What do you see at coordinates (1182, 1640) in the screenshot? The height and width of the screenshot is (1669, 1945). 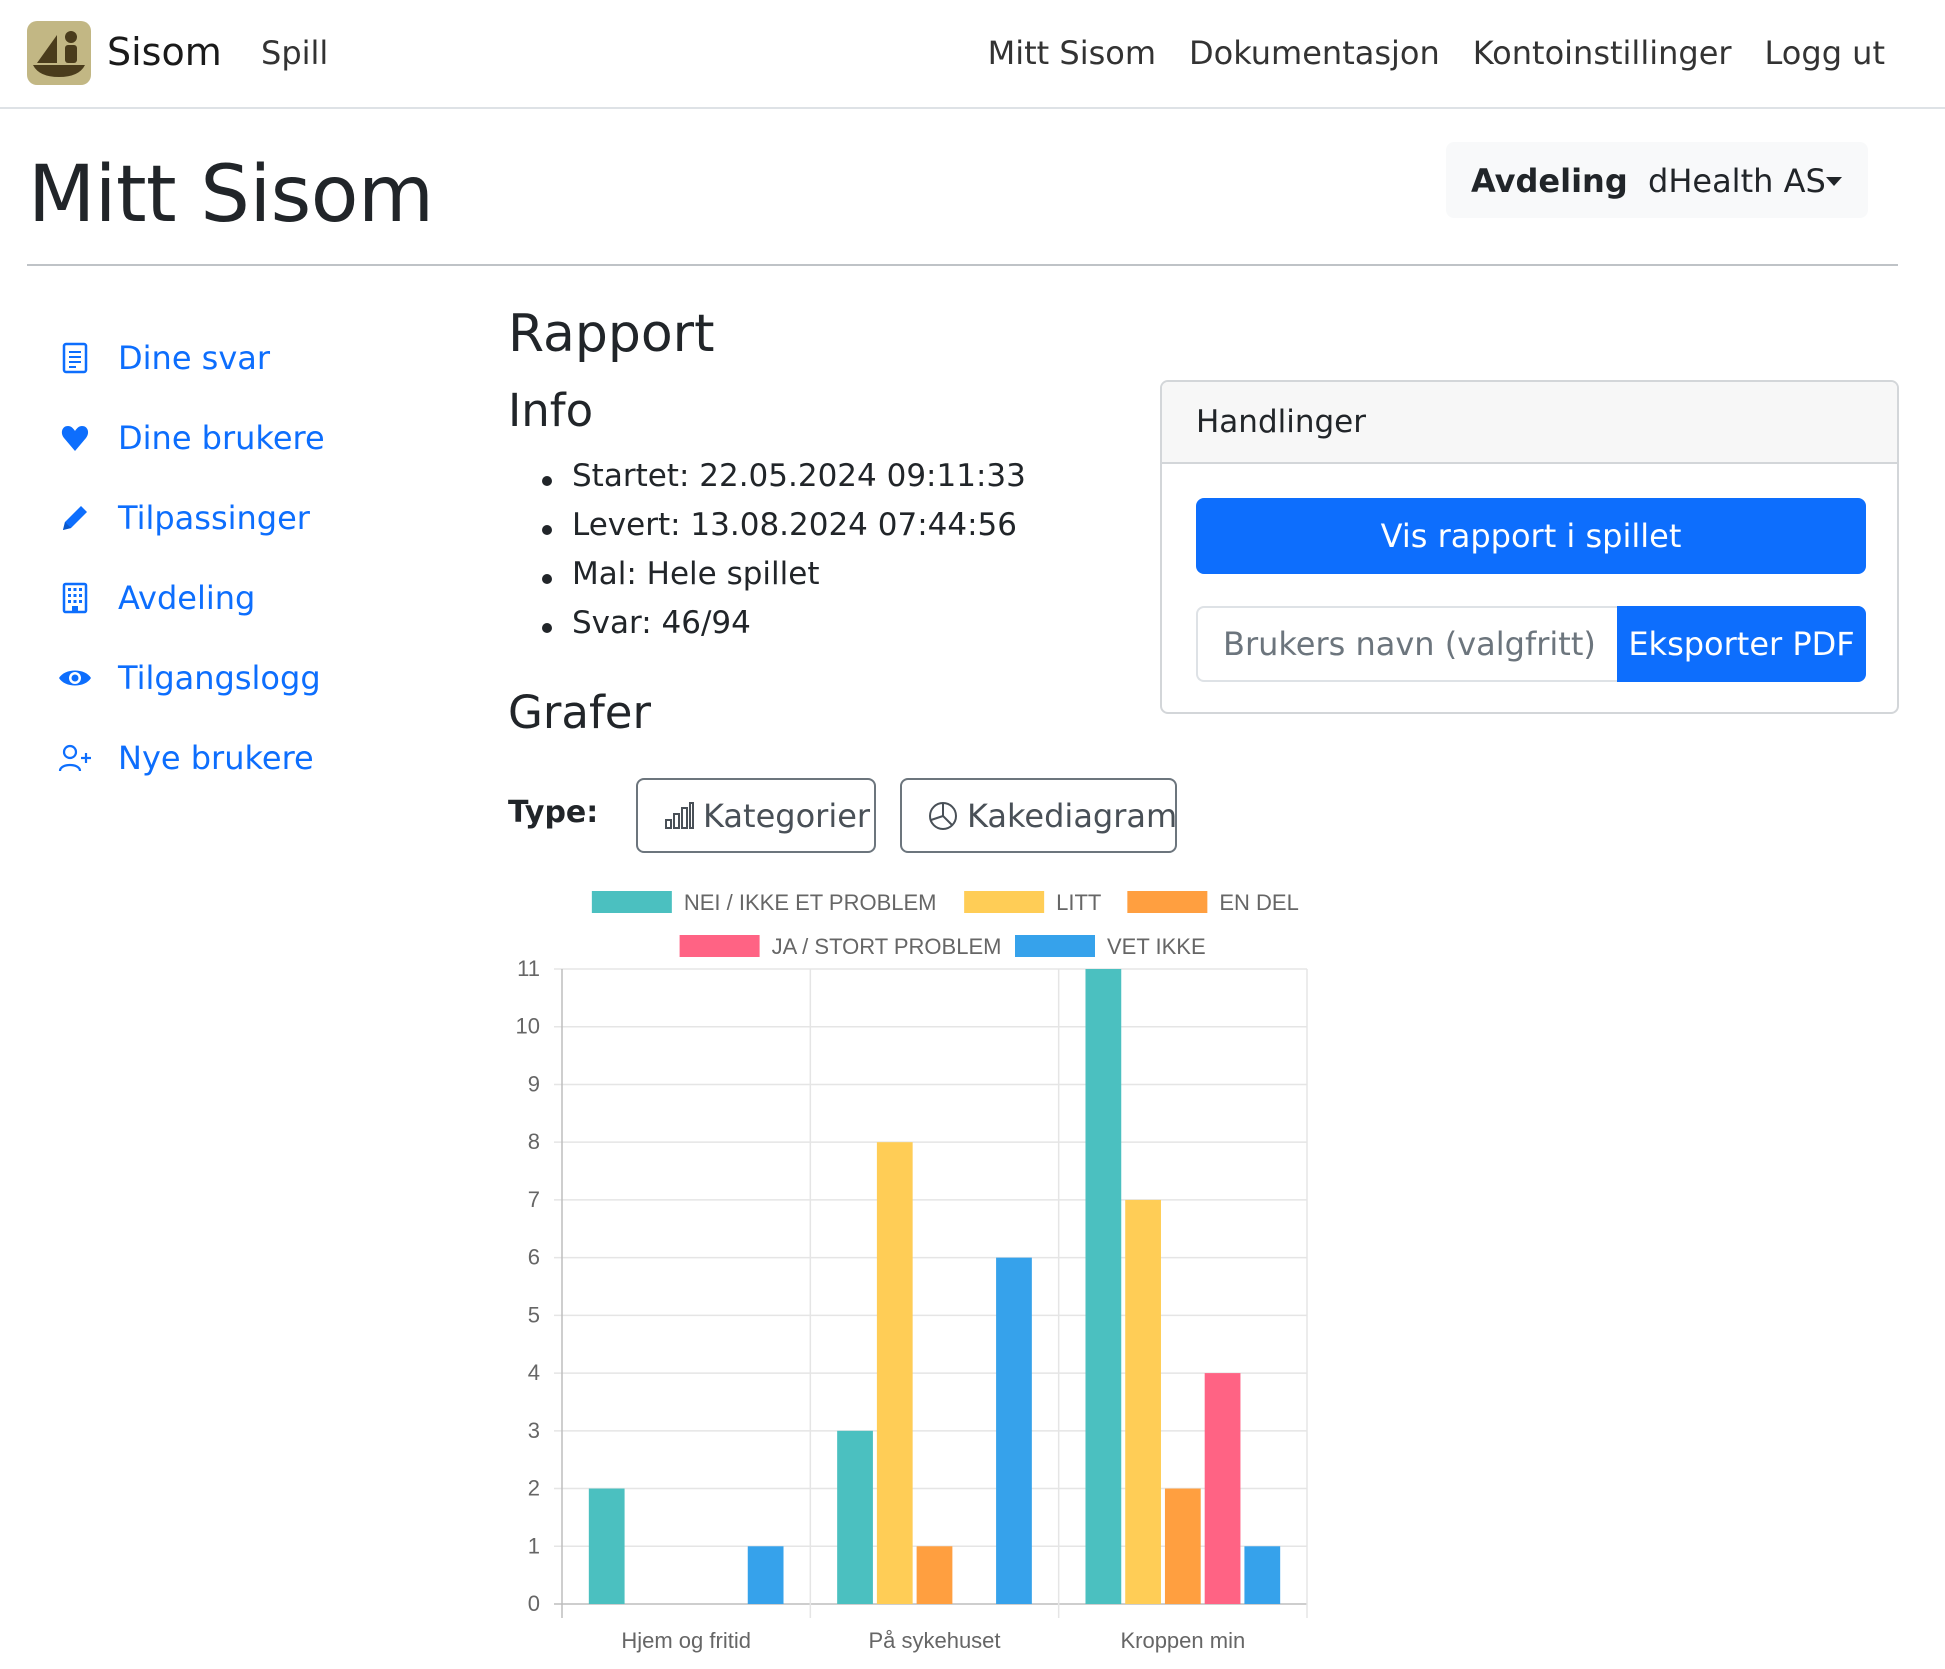 I see `x-tick-label: Kroppen min` at bounding box center [1182, 1640].